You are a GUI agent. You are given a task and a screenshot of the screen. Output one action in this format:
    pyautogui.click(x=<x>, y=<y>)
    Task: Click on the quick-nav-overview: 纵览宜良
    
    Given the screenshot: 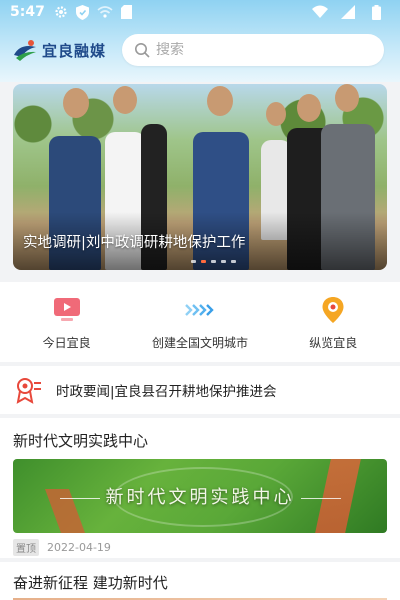 What is the action you would take?
    pyautogui.click(x=333, y=322)
    